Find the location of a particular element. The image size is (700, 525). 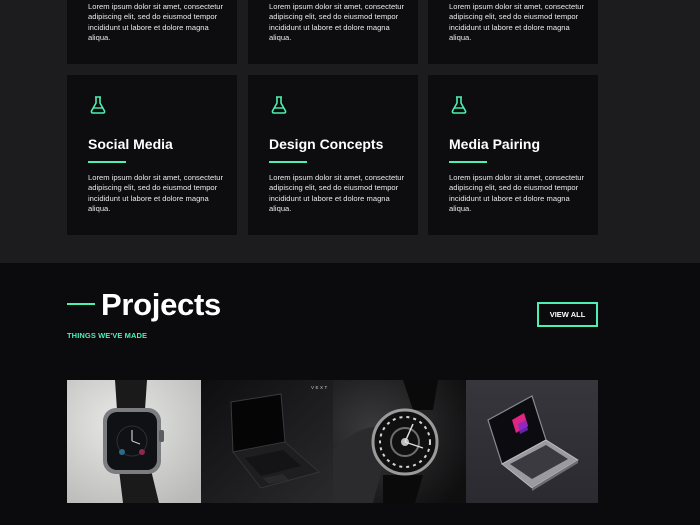

projects-title: Projects is located at coordinates (161, 304).